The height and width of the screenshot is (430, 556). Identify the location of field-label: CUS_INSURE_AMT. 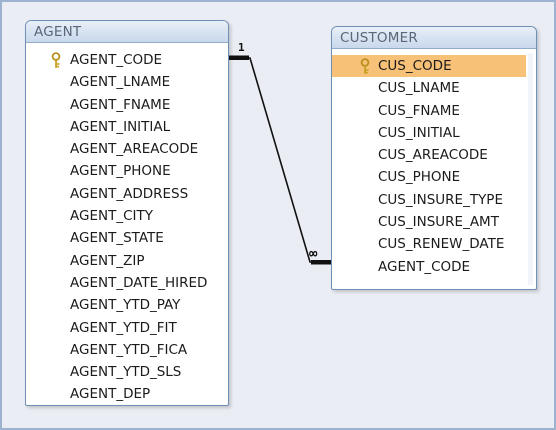
(438, 222).